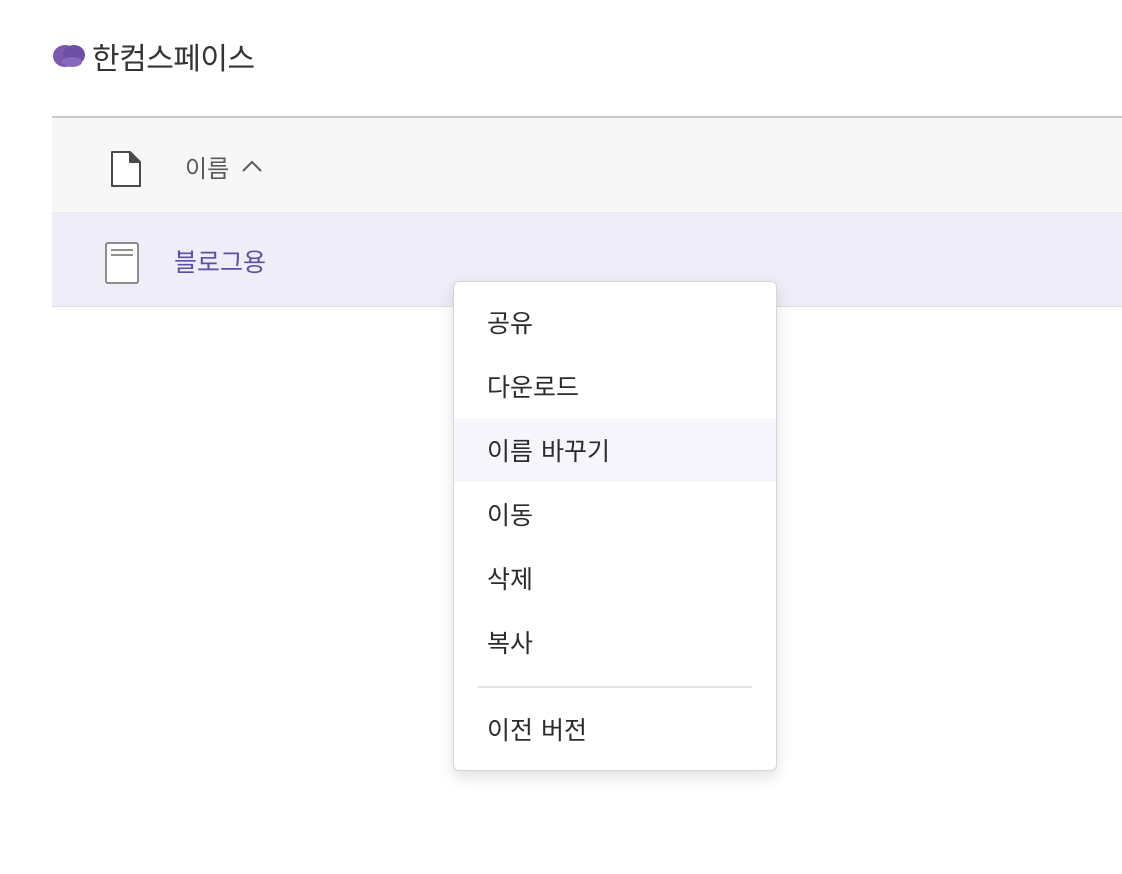 The image size is (1122, 874). I want to click on sort-by-name-header: 이름, so click(224, 166).